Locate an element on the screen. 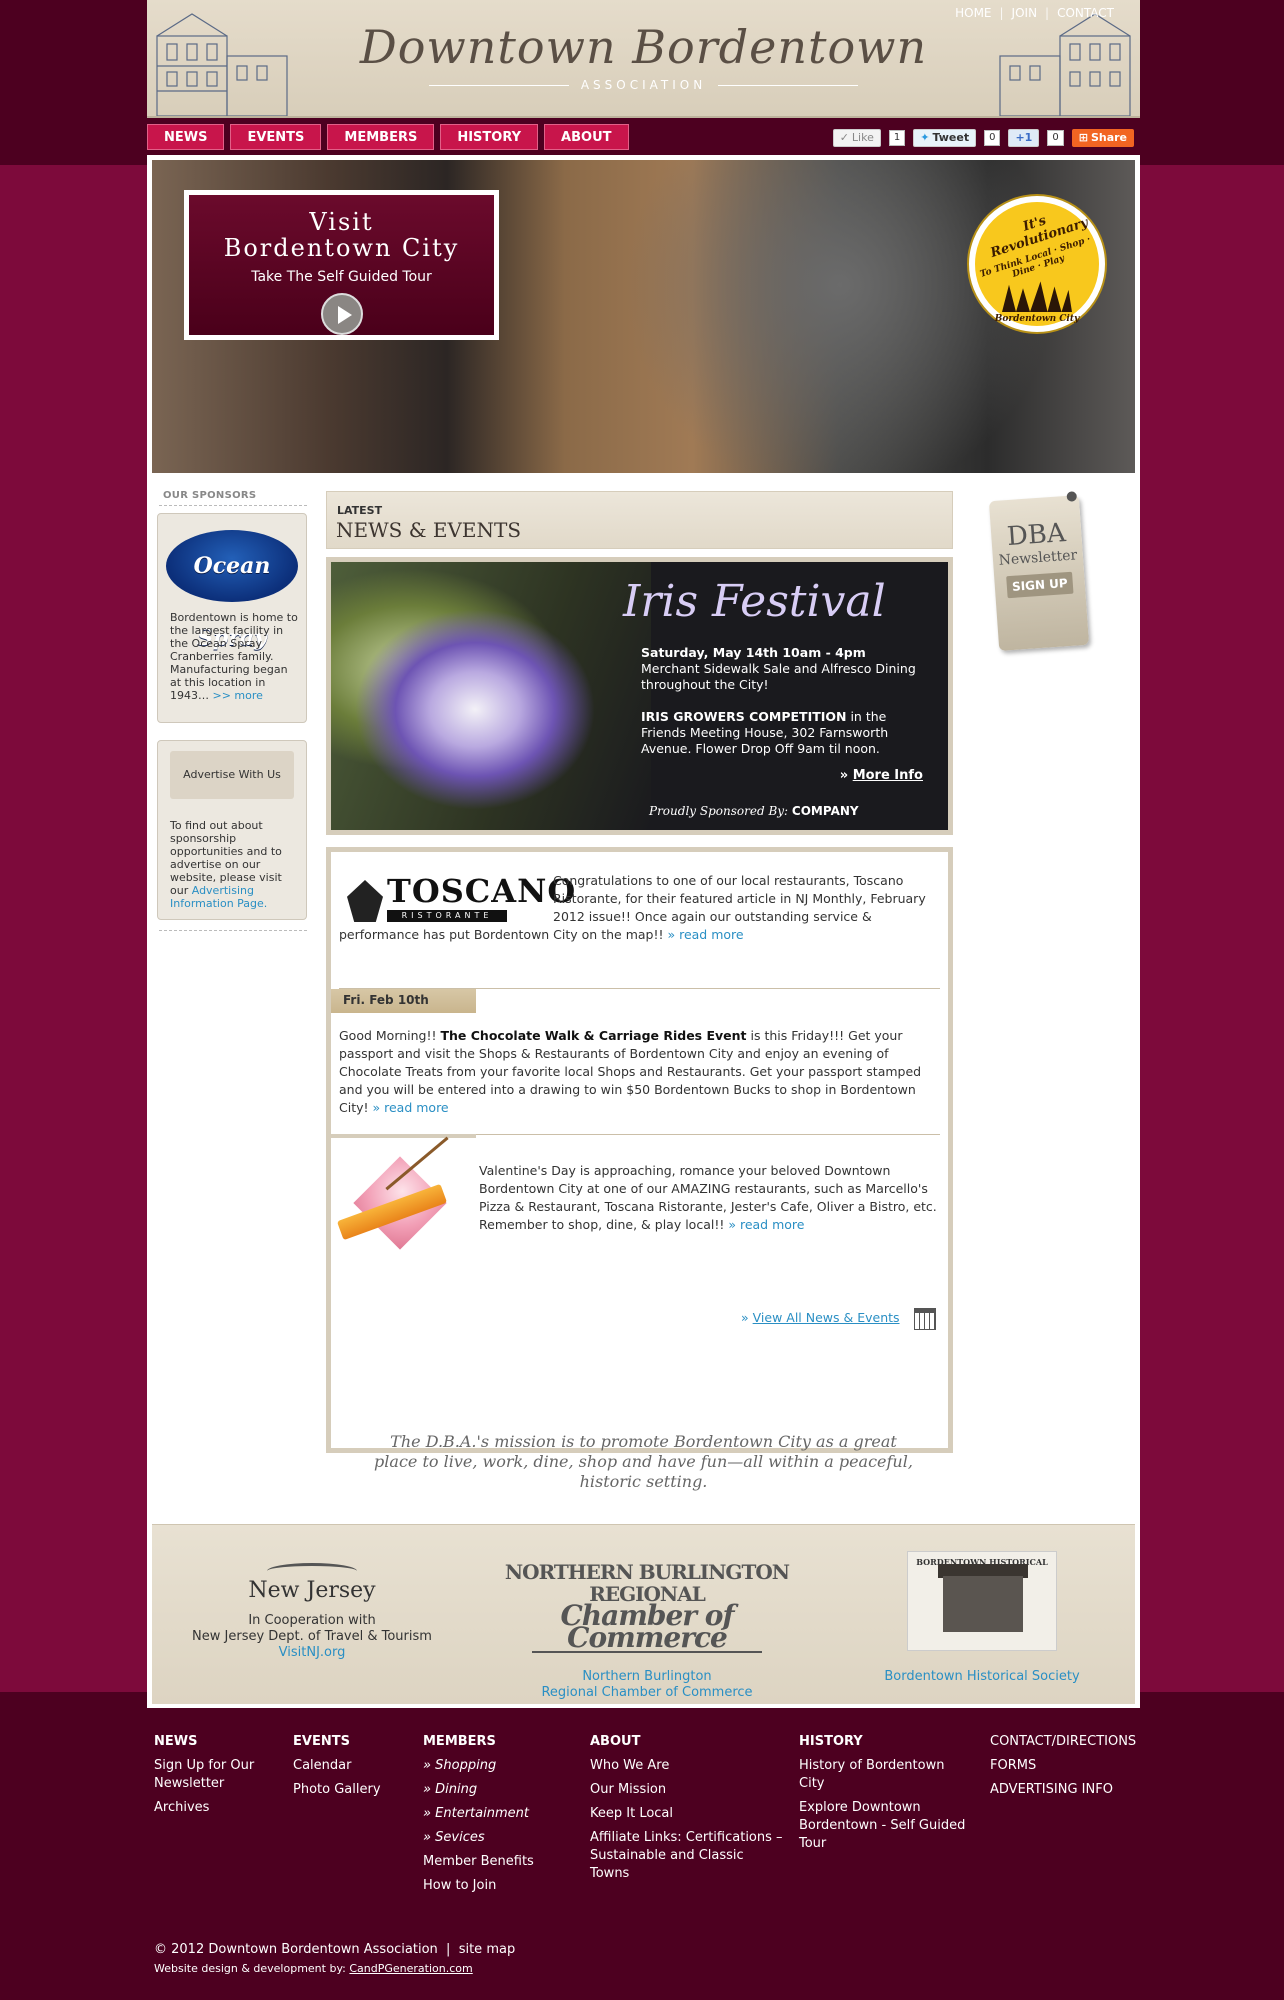 This screenshot has height=2000, width=1284. nj-line-2: New Jersey Dept. of Travel & Tourism is located at coordinates (312, 1636).